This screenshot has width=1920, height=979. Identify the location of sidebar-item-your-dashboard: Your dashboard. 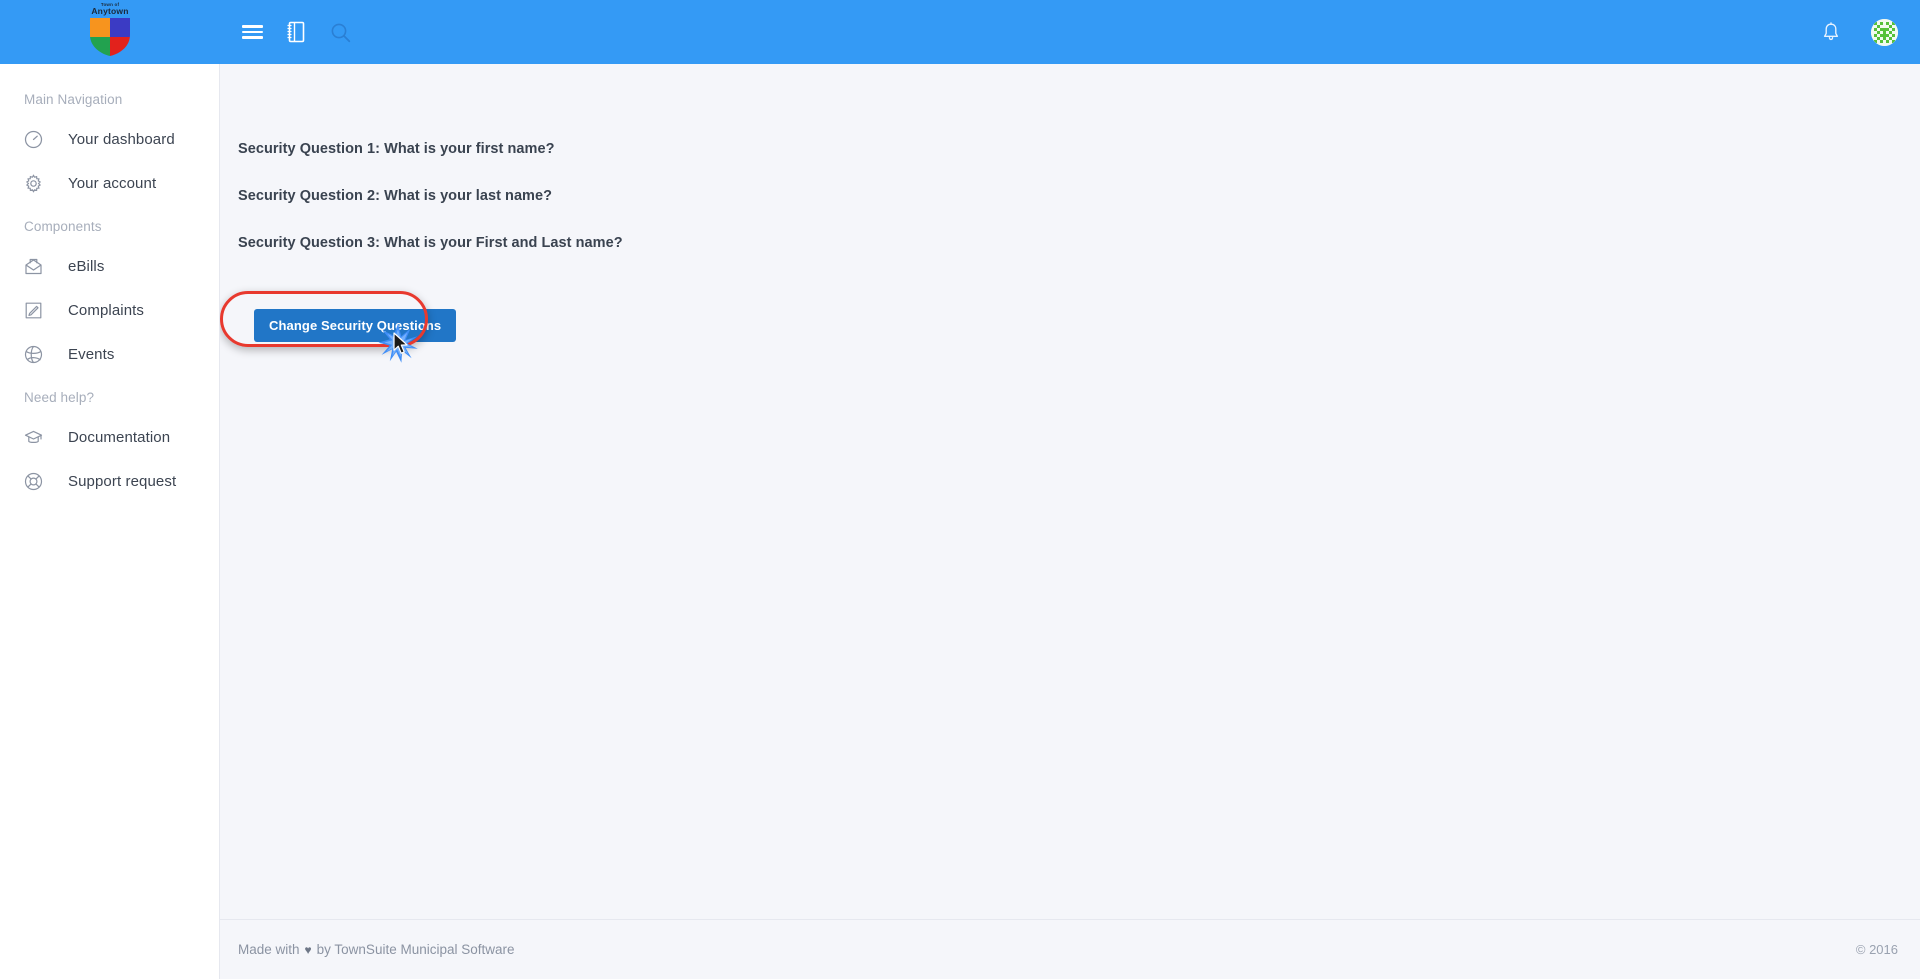
(109, 139).